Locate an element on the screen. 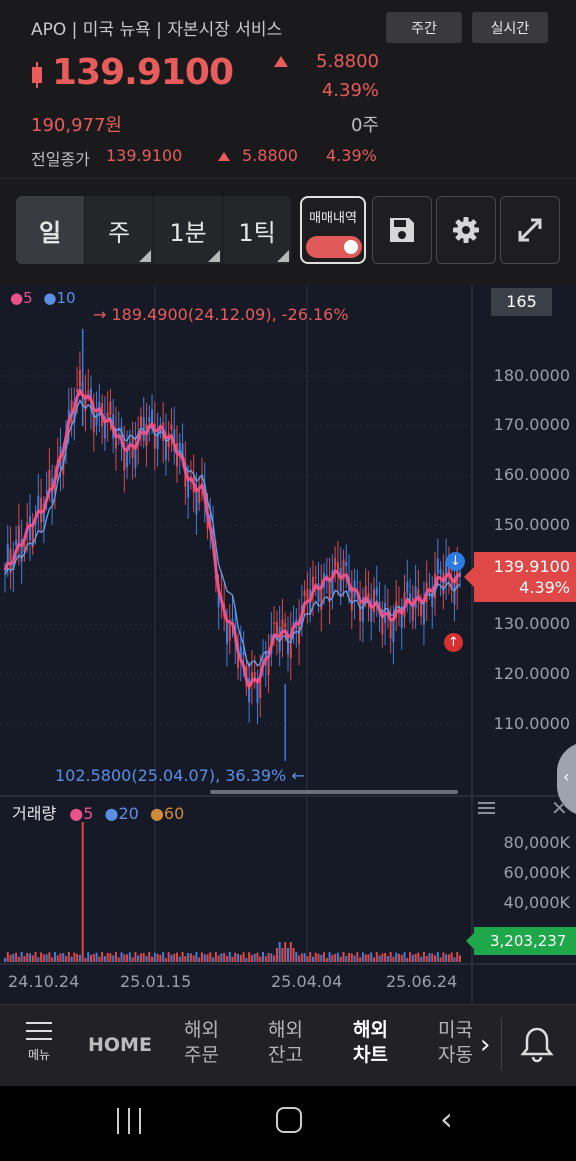 This screenshot has width=576, height=1161. bar-count-box: 165 is located at coordinates (521, 302).